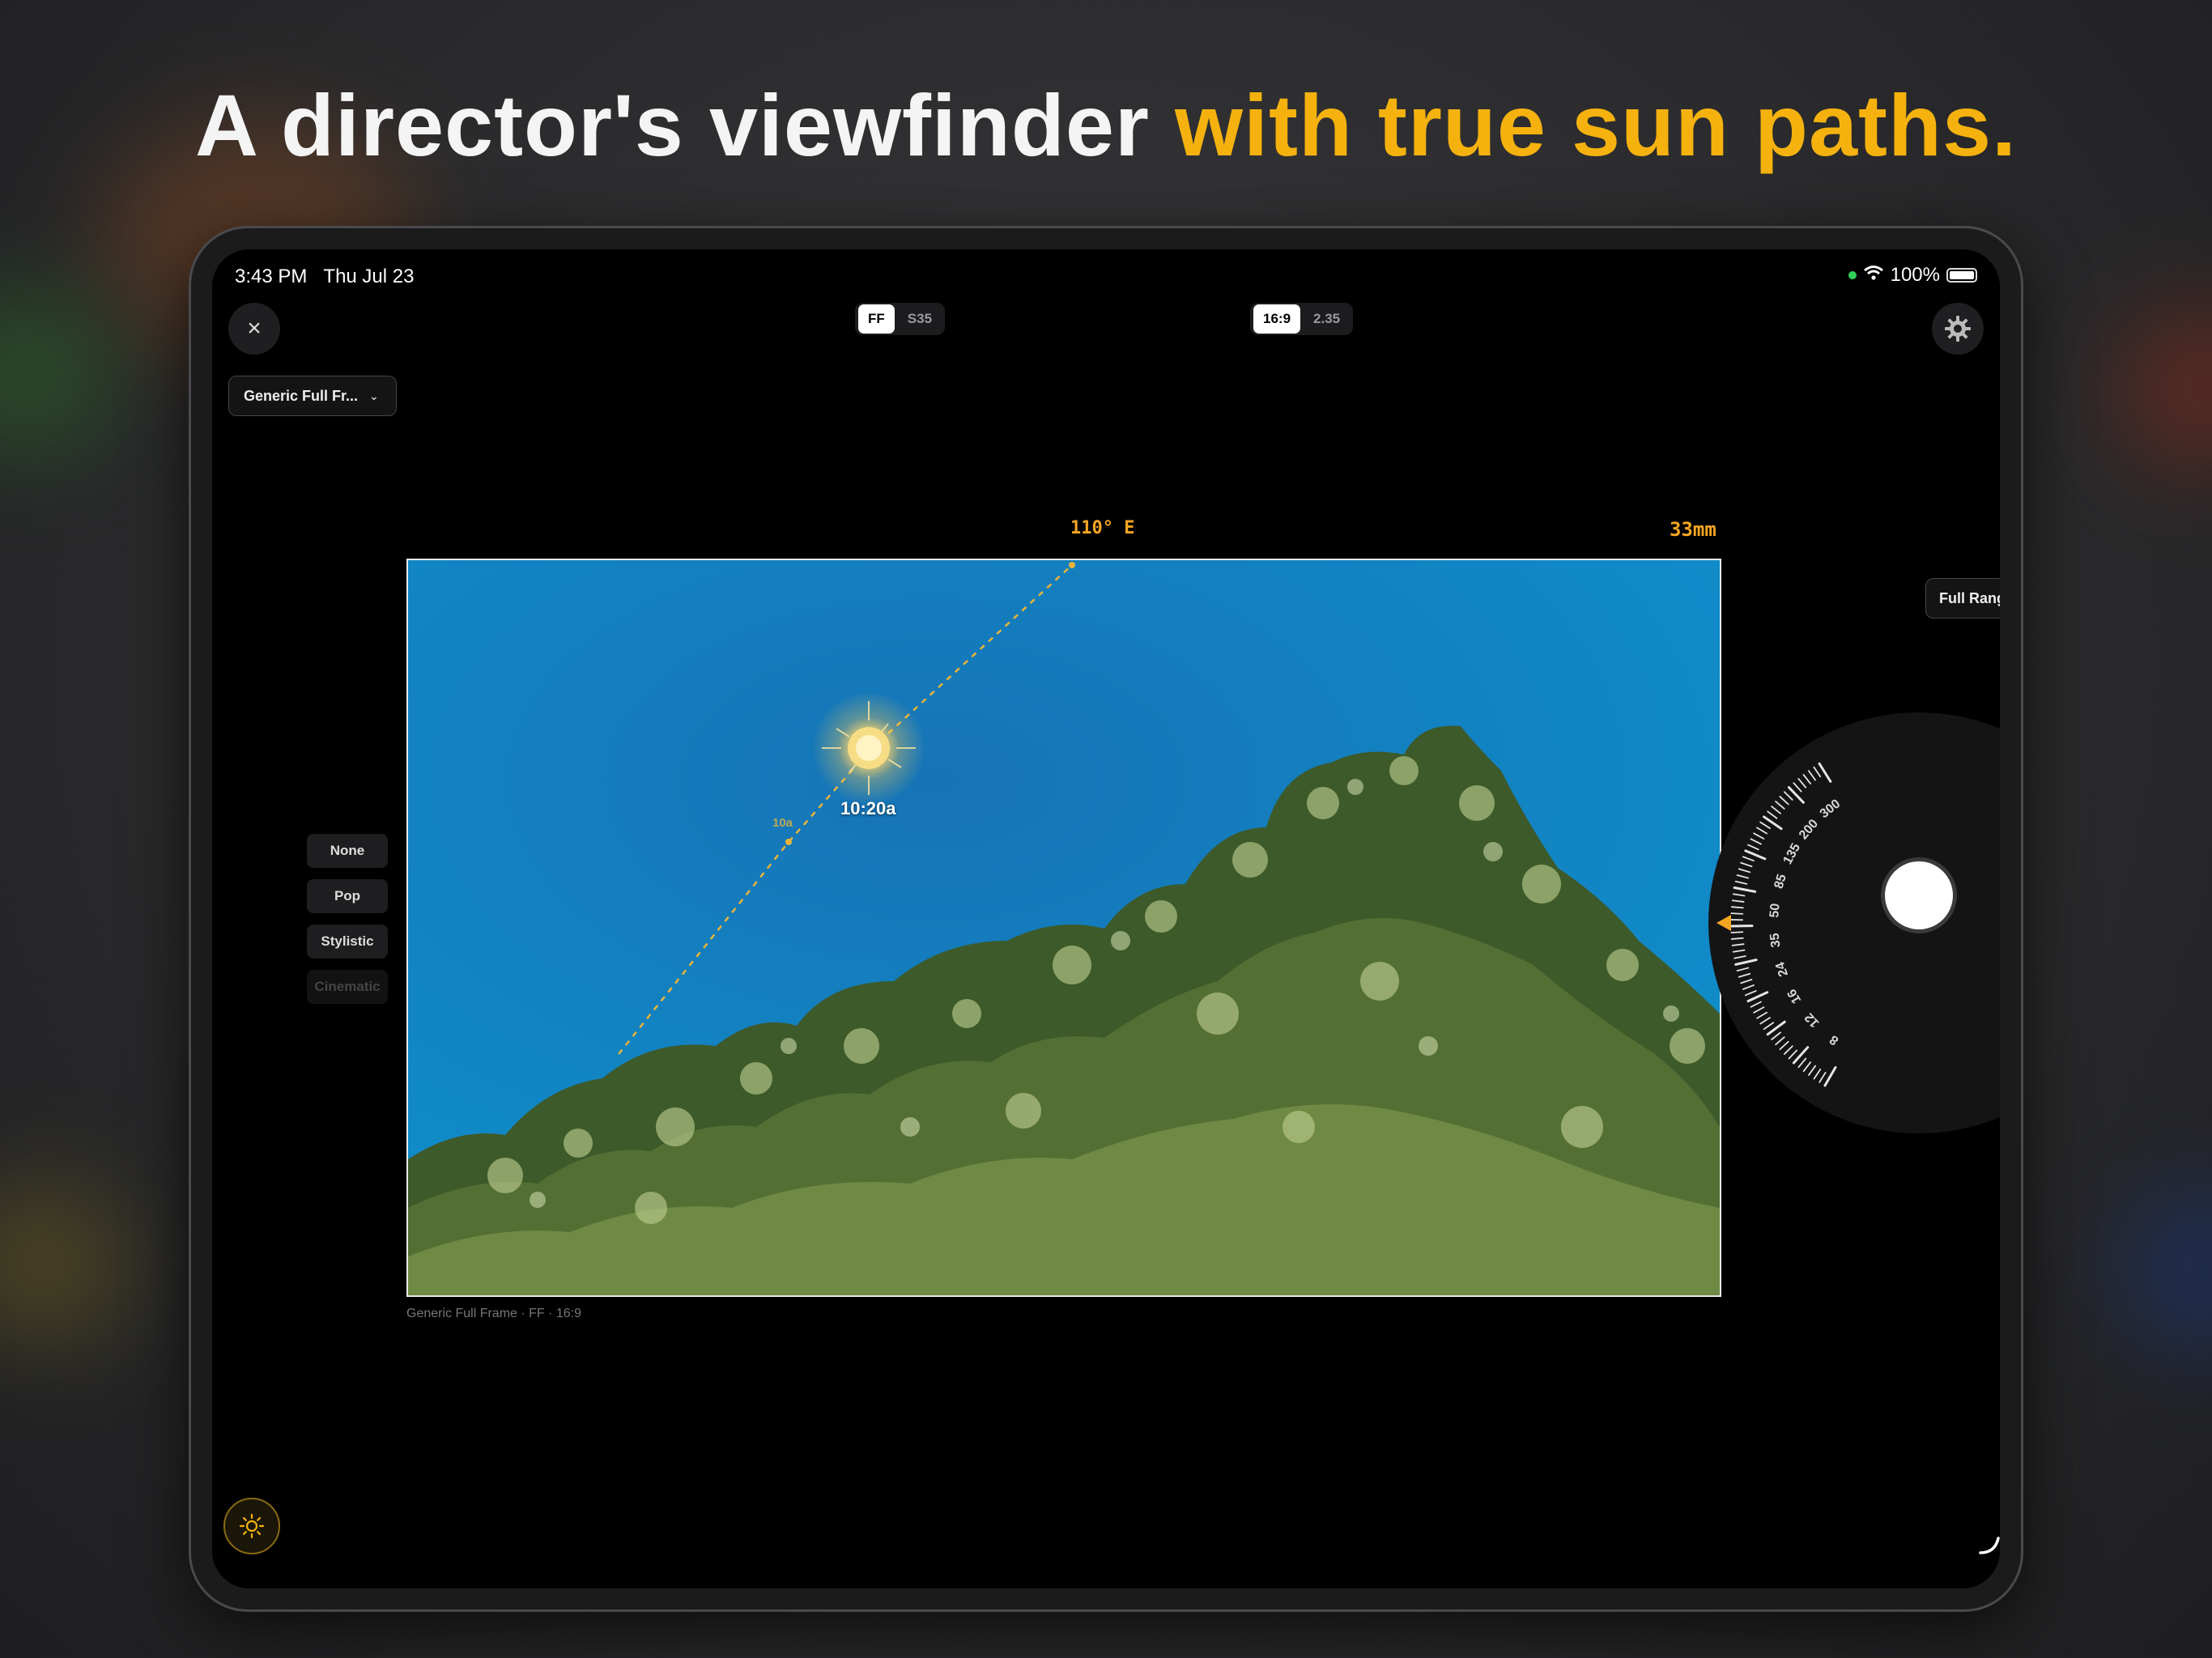 Image resolution: width=2212 pixels, height=1658 pixels. Describe the element at coordinates (1596, 125) in the screenshot. I see `headline-accent: with true sun paths.` at that location.